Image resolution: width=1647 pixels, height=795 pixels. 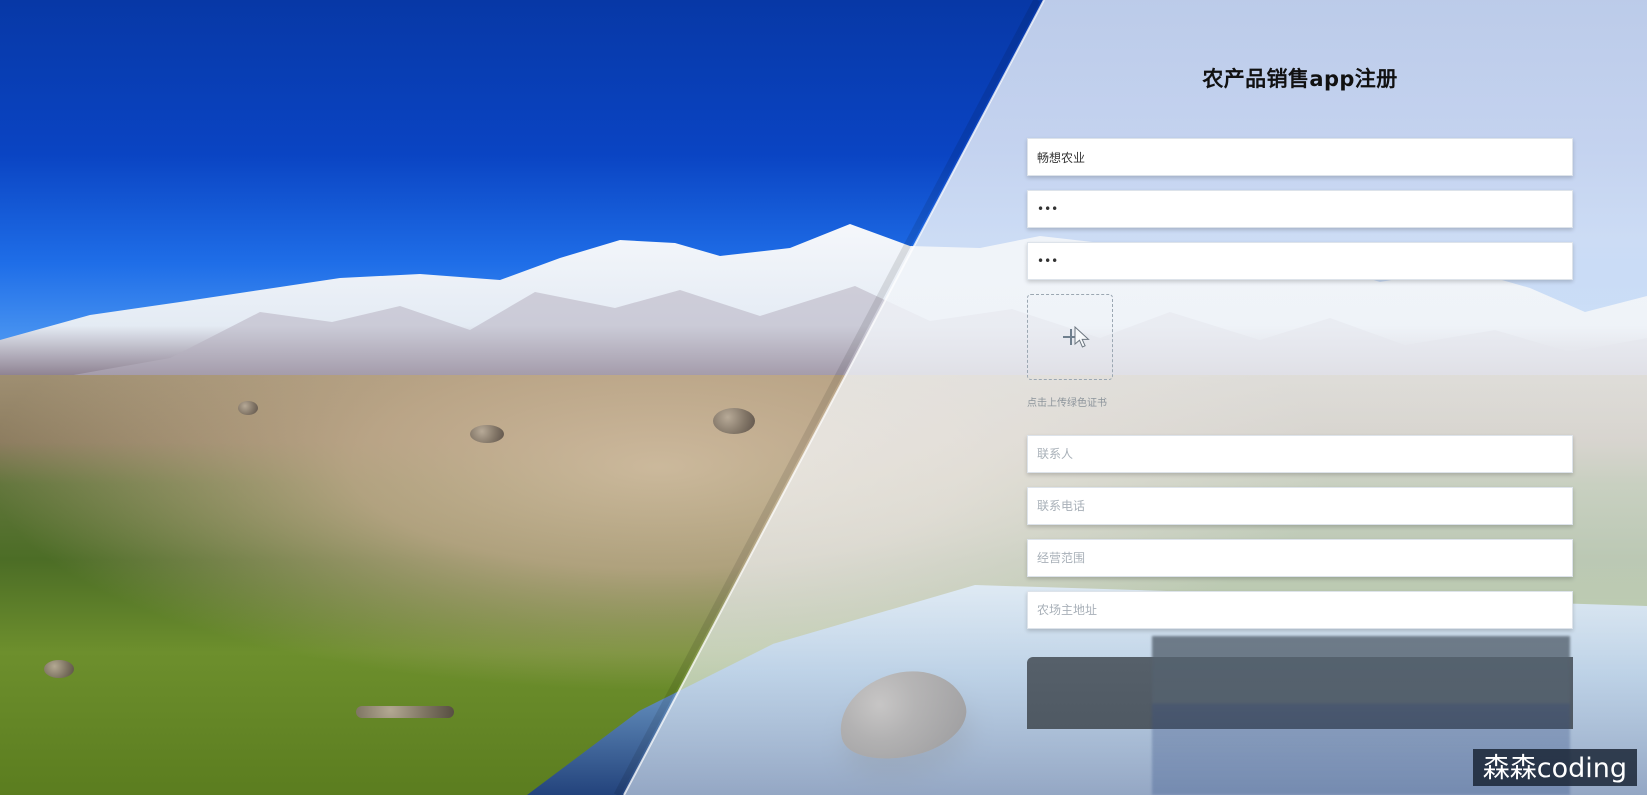 I want to click on password-input, so click(x=1300, y=209).